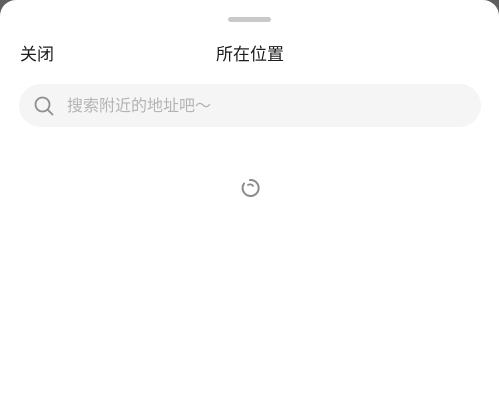  Describe the element at coordinates (267, 105) in the screenshot. I see `search-input` at that location.